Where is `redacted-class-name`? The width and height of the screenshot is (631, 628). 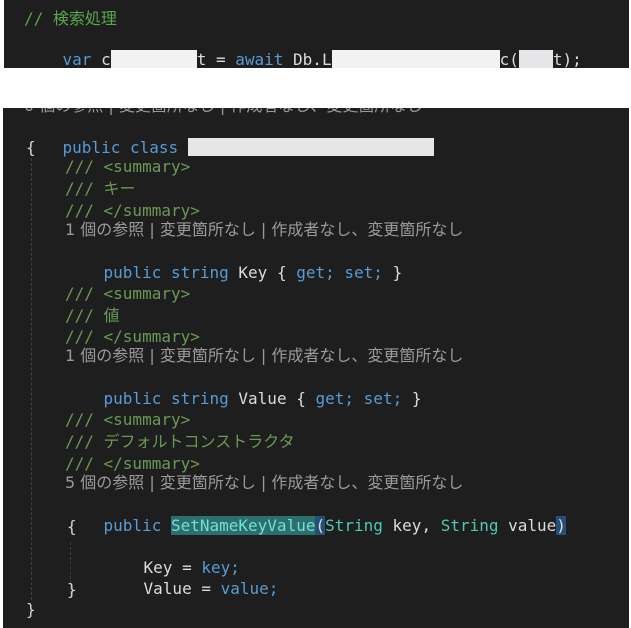
redacted-class-name is located at coordinates (310, 147).